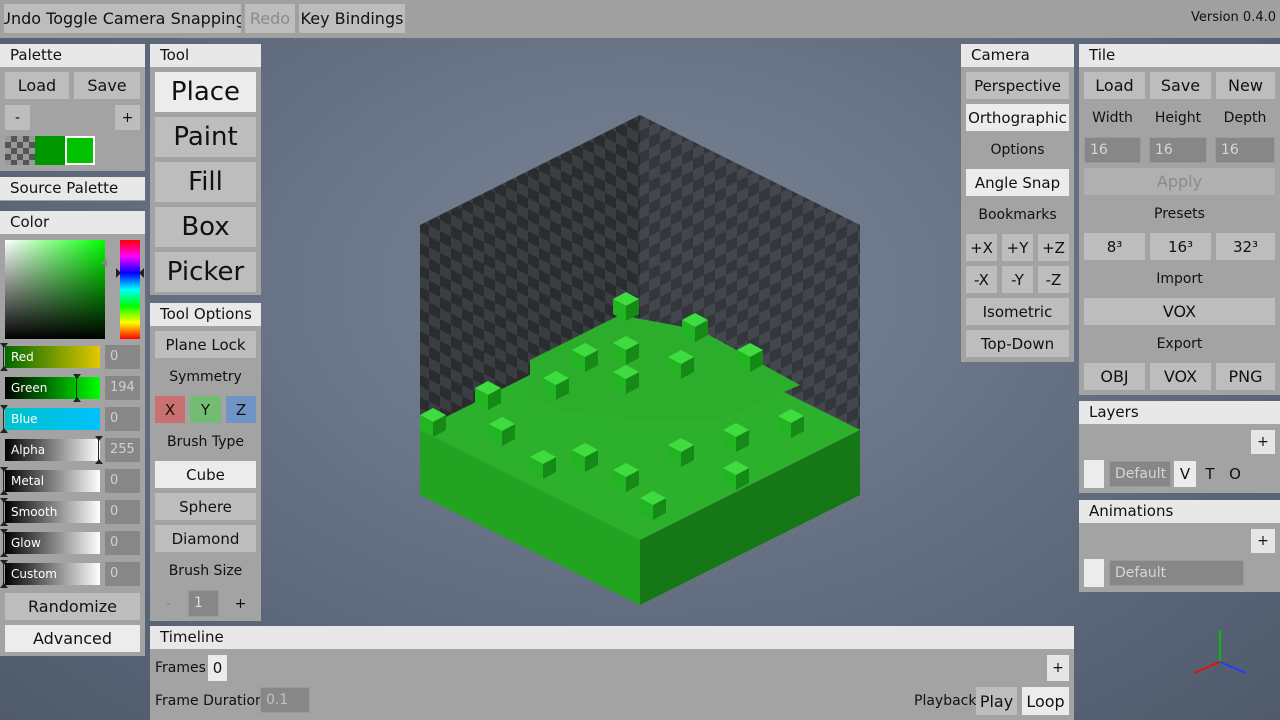 The height and width of the screenshot is (720, 1280). I want to click on tool-picker-button: Picker, so click(205, 272).